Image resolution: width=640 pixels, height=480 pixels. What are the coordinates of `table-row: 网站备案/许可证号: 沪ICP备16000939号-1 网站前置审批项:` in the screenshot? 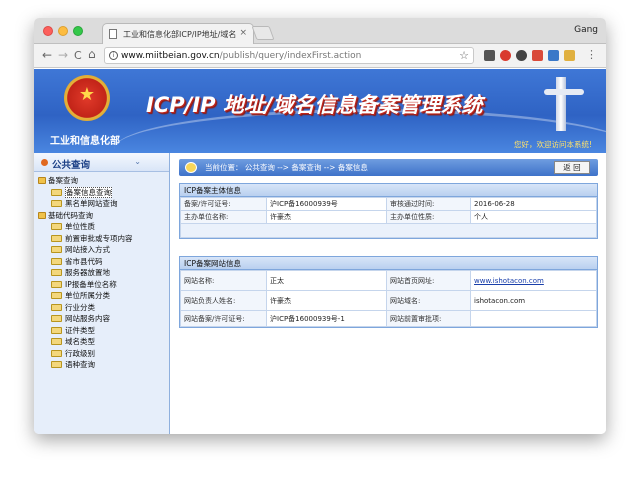 It's located at (388, 318).